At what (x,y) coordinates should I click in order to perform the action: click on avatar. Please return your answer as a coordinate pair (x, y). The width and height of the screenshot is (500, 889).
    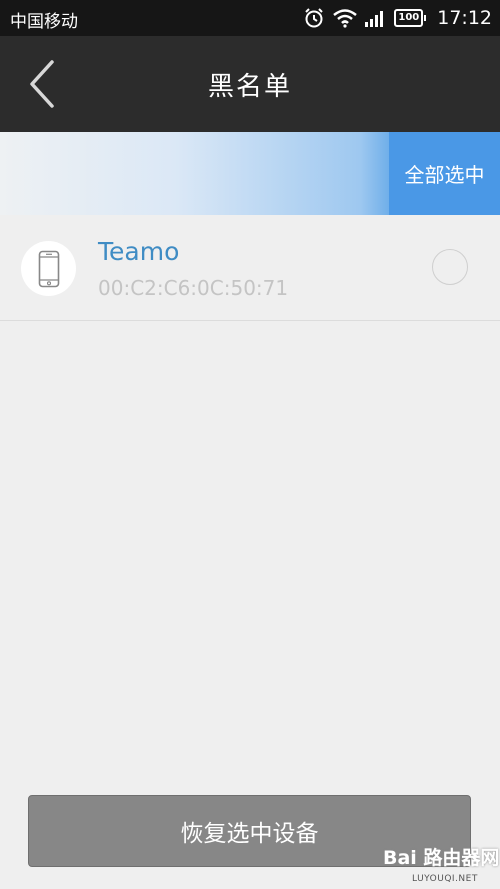
    Looking at the image, I should click on (48, 268).